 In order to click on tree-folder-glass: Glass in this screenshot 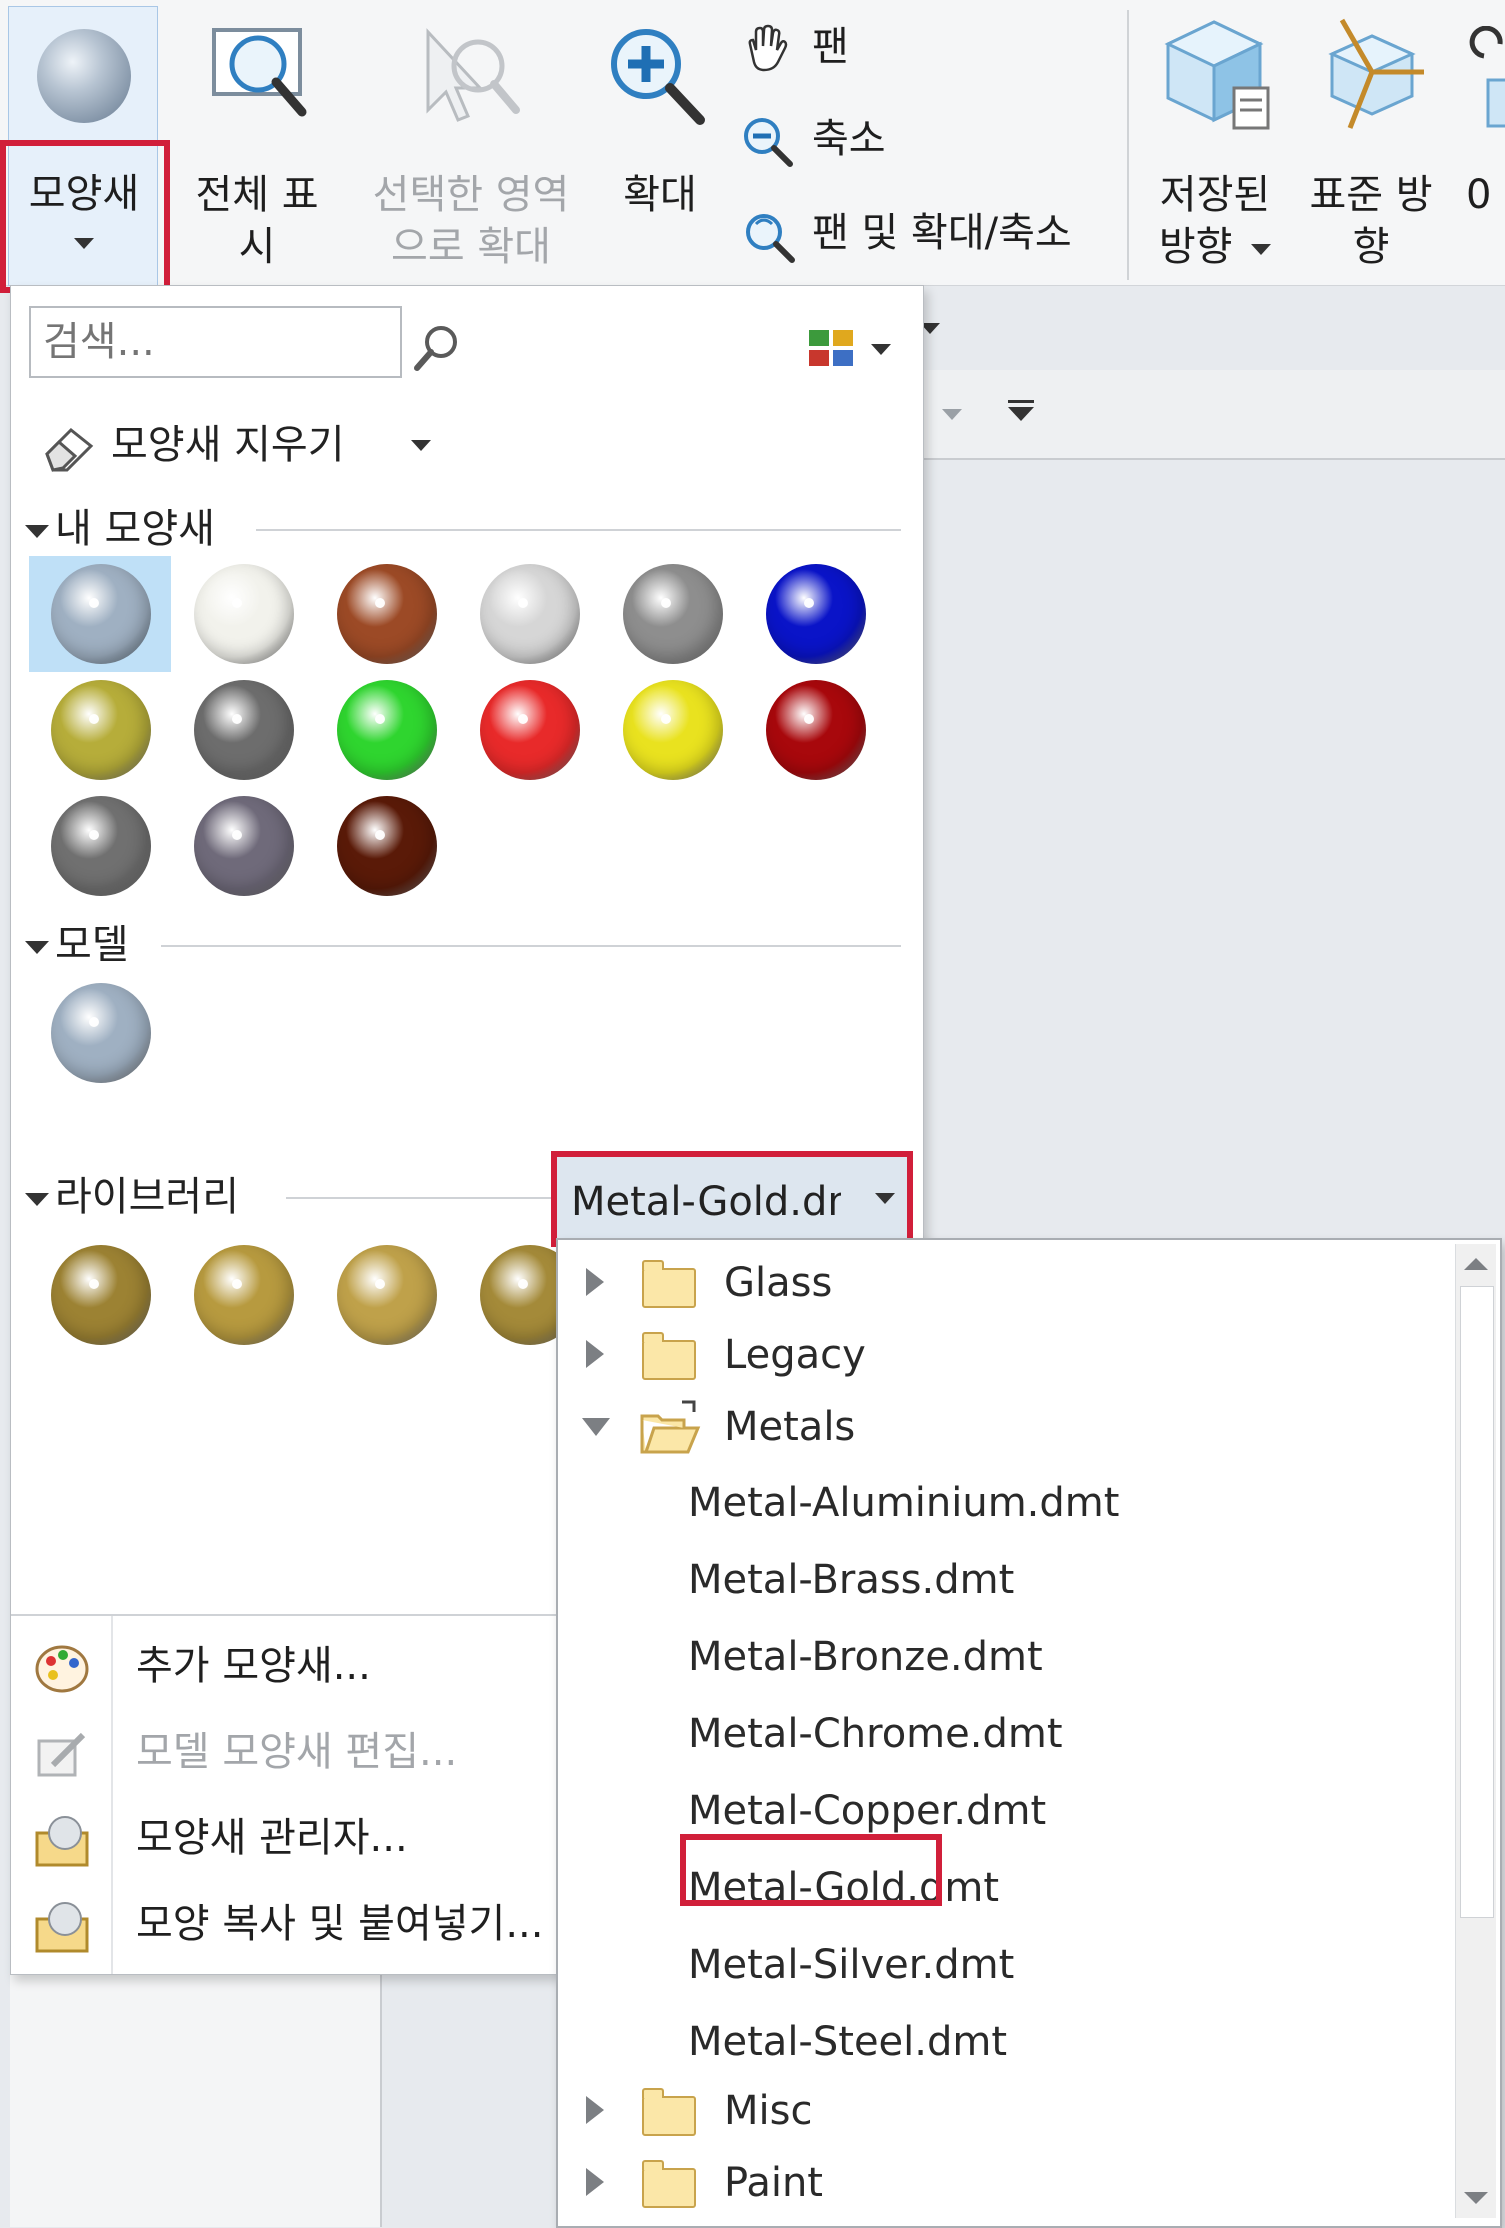, I will do `click(998, 1282)`.